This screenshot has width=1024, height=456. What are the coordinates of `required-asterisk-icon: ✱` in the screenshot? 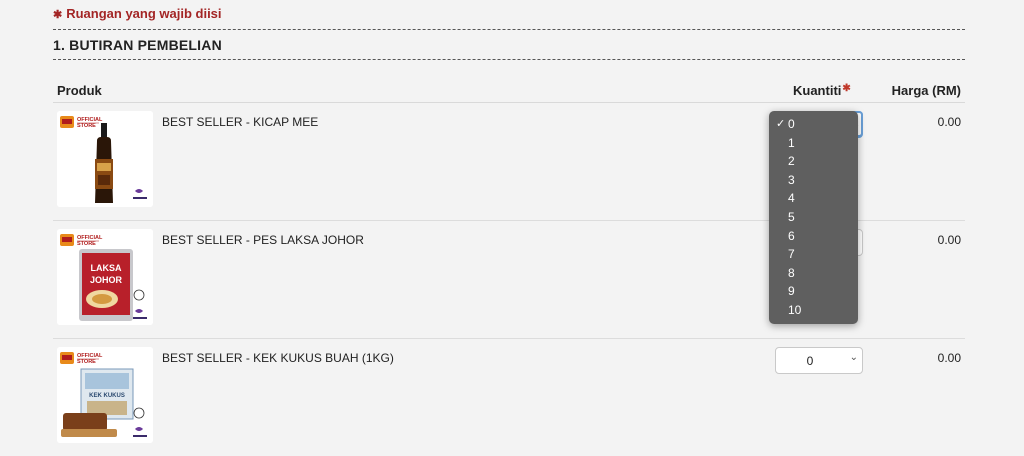 It's located at (846, 88).